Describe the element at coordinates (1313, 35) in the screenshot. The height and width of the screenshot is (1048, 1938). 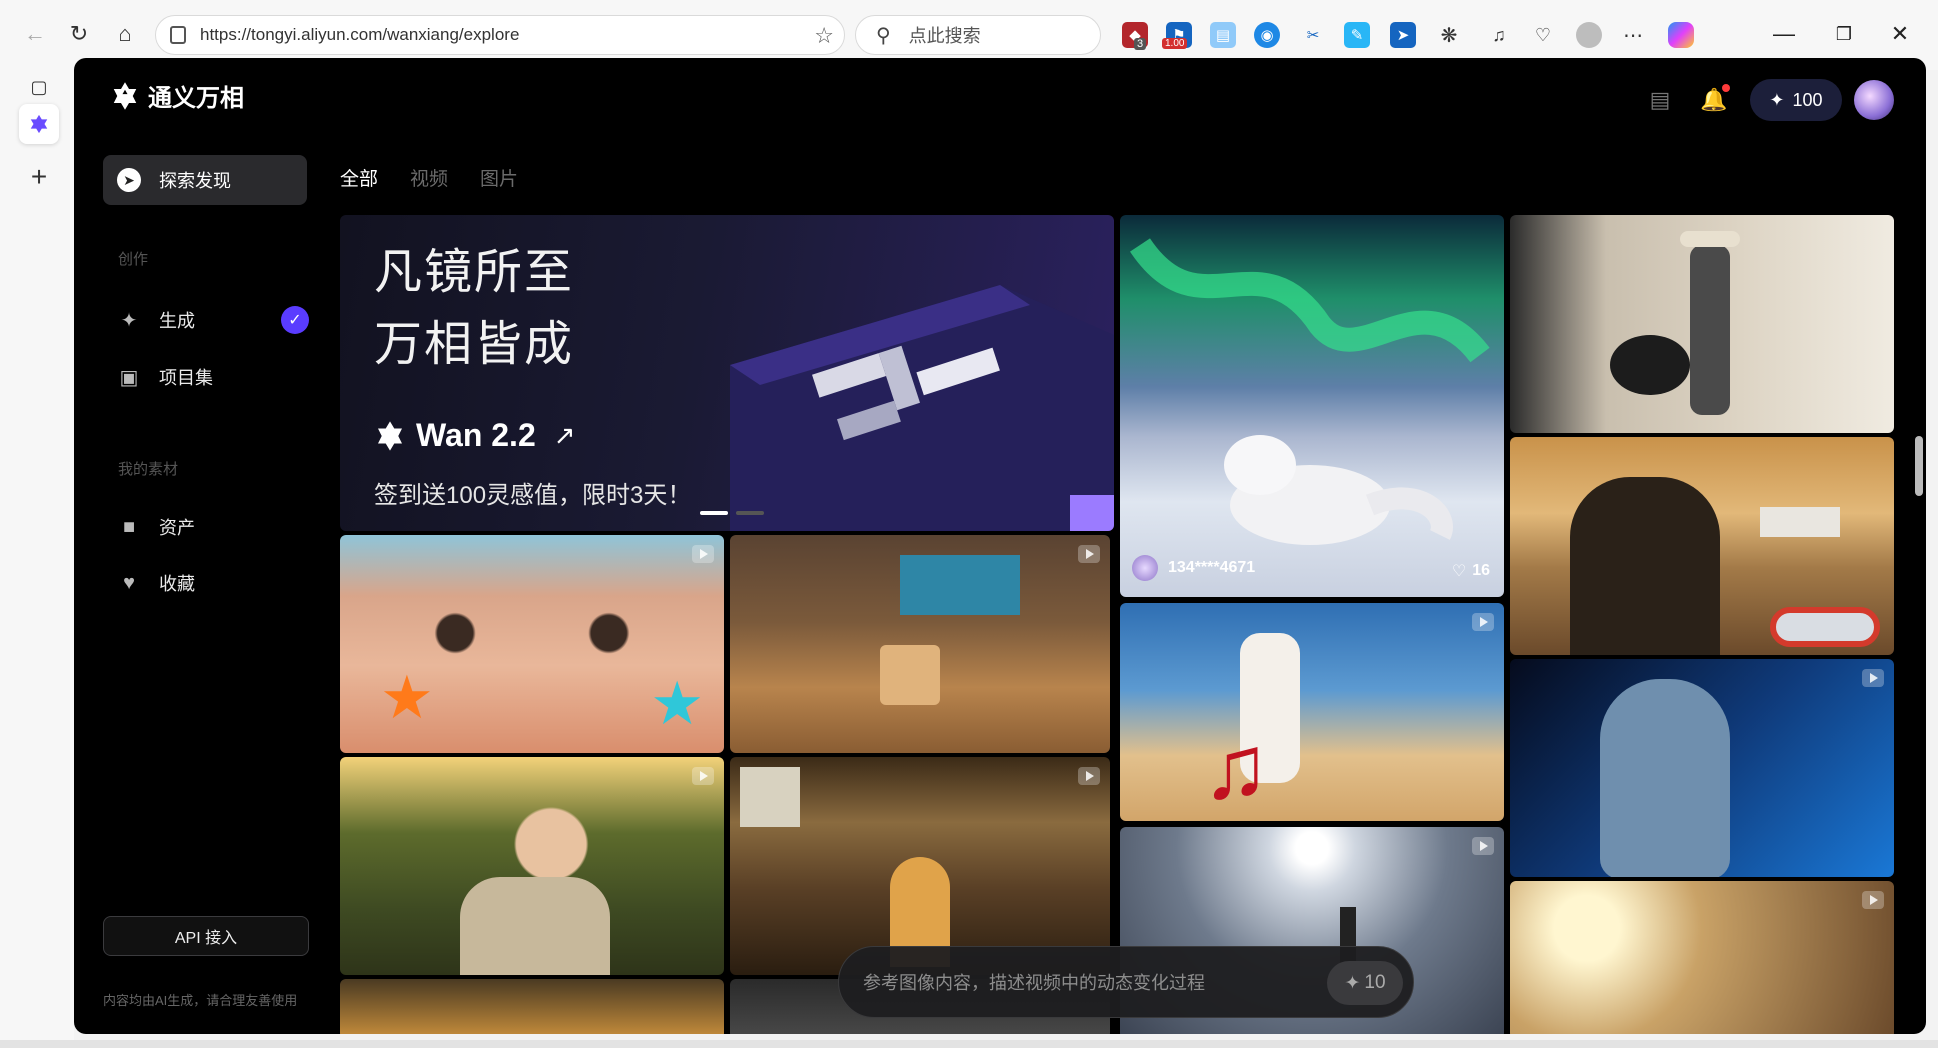
I see `scissors-extension-icon: ✂` at that location.